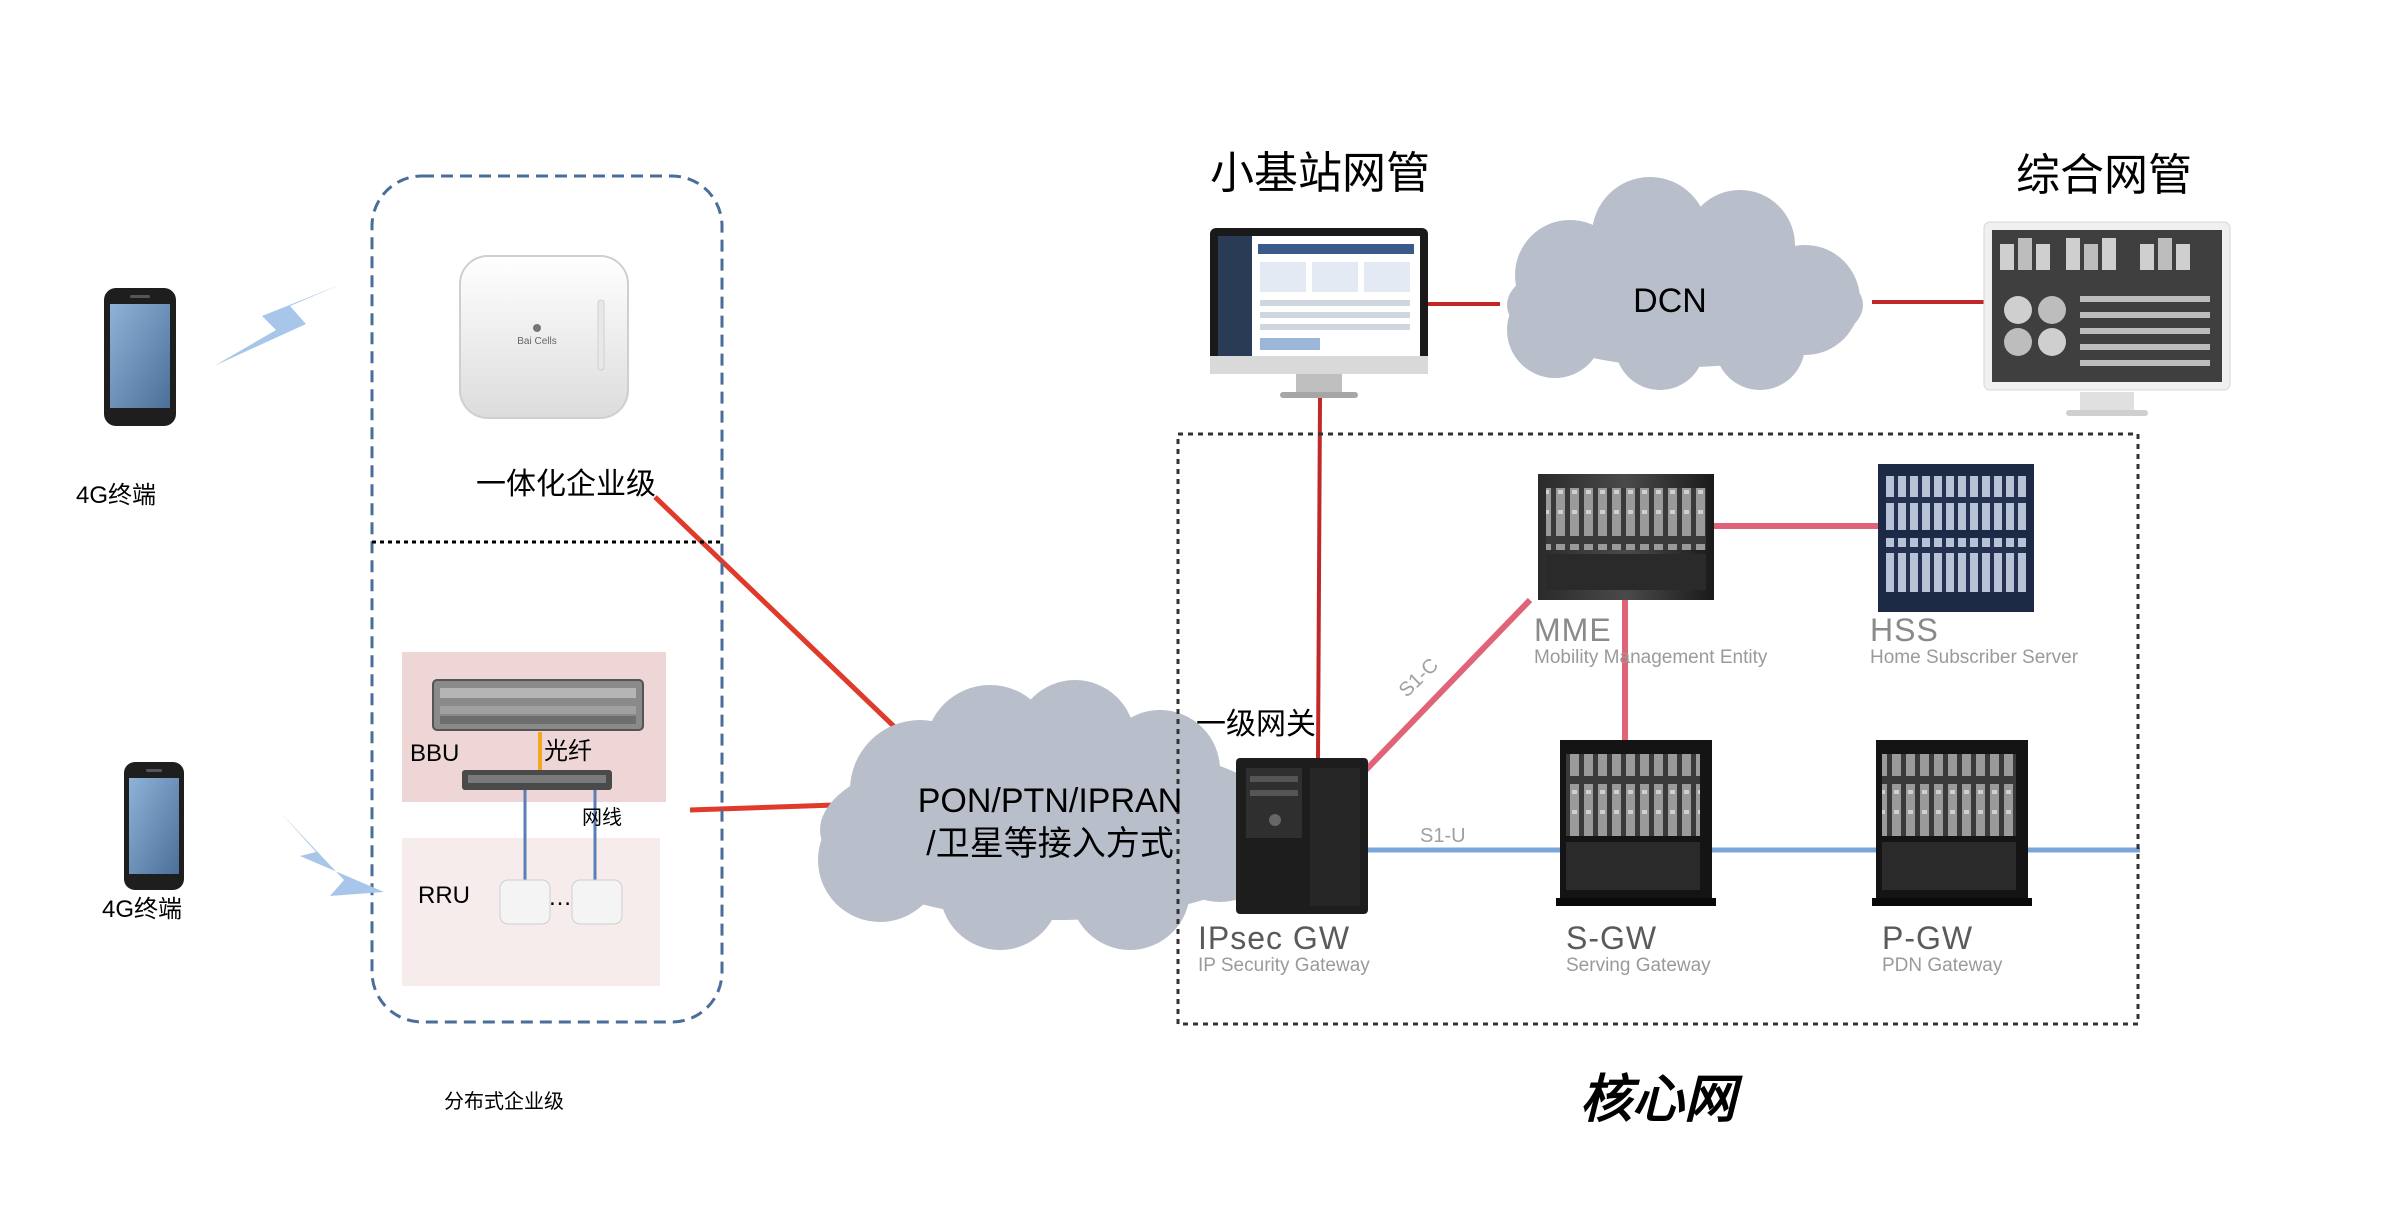  What do you see at coordinates (1284, 965) in the screenshot?
I see `ipsec-gw-fullname: IP Security Gateway` at bounding box center [1284, 965].